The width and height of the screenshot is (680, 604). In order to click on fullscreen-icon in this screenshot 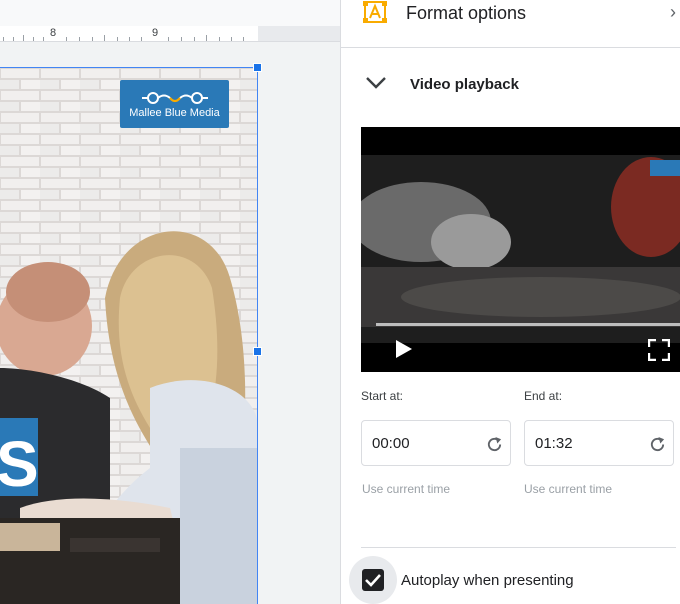, I will do `click(659, 350)`.